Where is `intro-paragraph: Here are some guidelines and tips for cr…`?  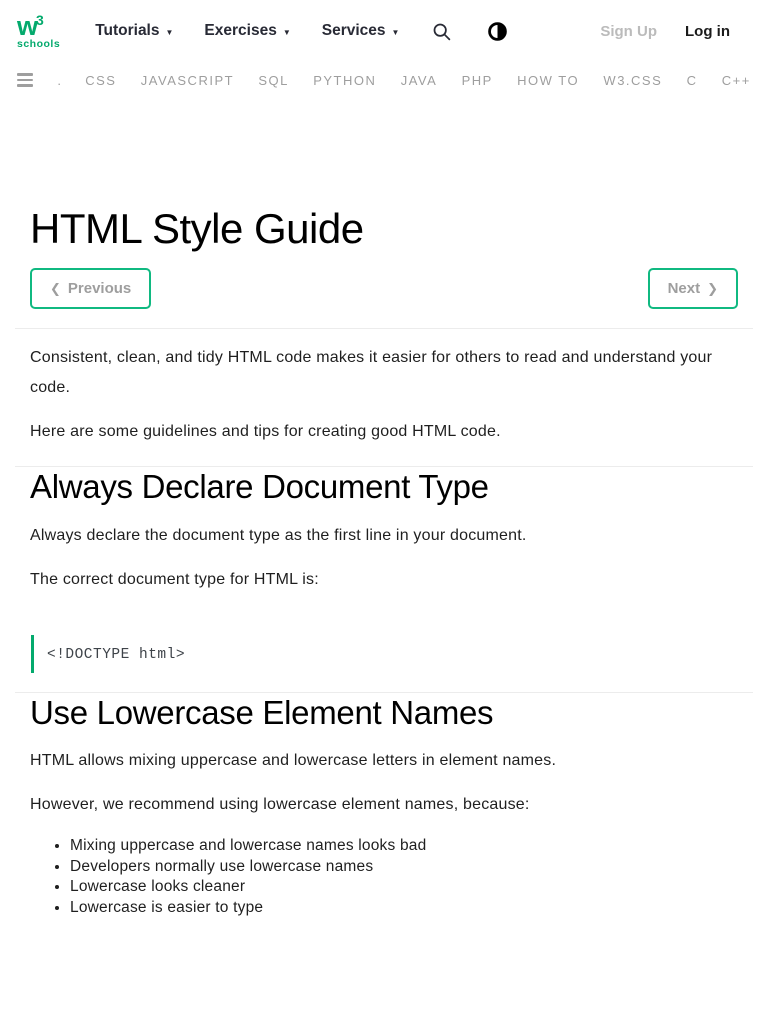
intro-paragraph: Here are some guidelines and tips for cr… is located at coordinates (265, 432).